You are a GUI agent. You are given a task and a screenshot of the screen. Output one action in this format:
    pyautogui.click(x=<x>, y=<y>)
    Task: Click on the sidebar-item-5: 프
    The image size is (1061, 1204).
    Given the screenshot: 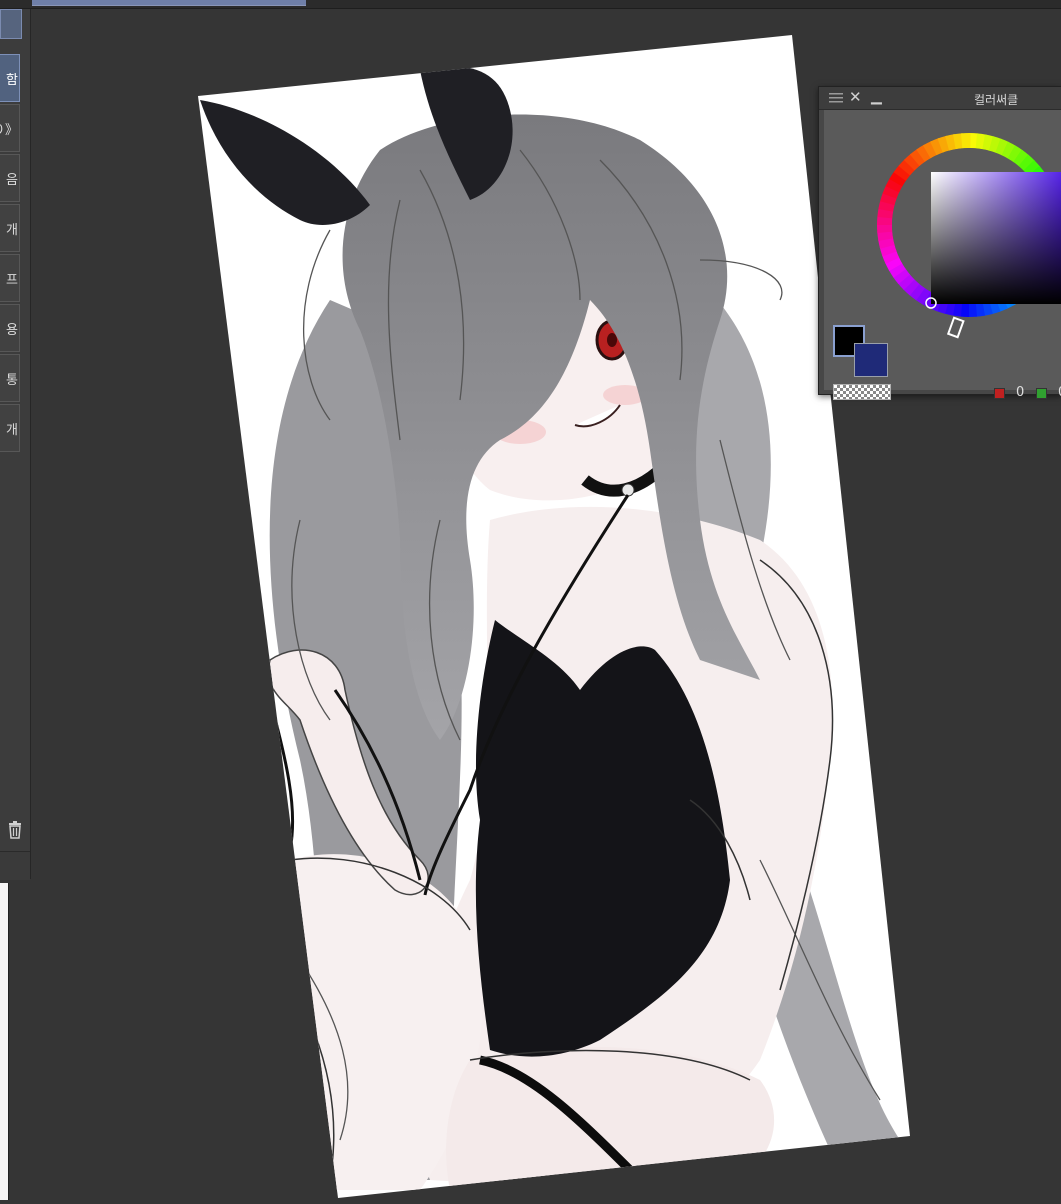 What is the action you would take?
    pyautogui.click(x=10, y=278)
    